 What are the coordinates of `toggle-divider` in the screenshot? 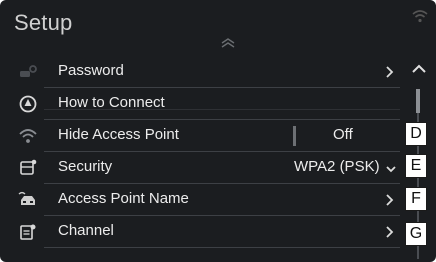 It's located at (294, 136).